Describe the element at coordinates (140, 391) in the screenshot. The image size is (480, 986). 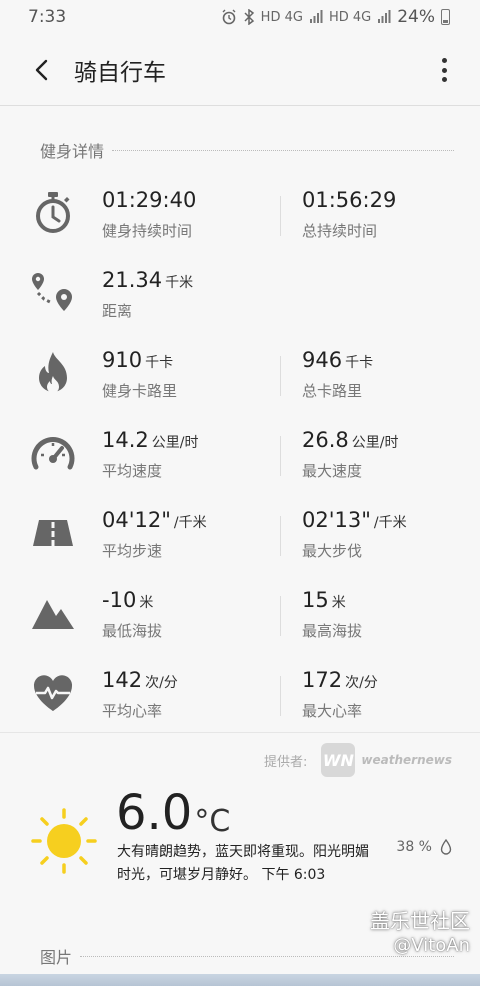
I see `stat-label: 健身卡路里` at that location.